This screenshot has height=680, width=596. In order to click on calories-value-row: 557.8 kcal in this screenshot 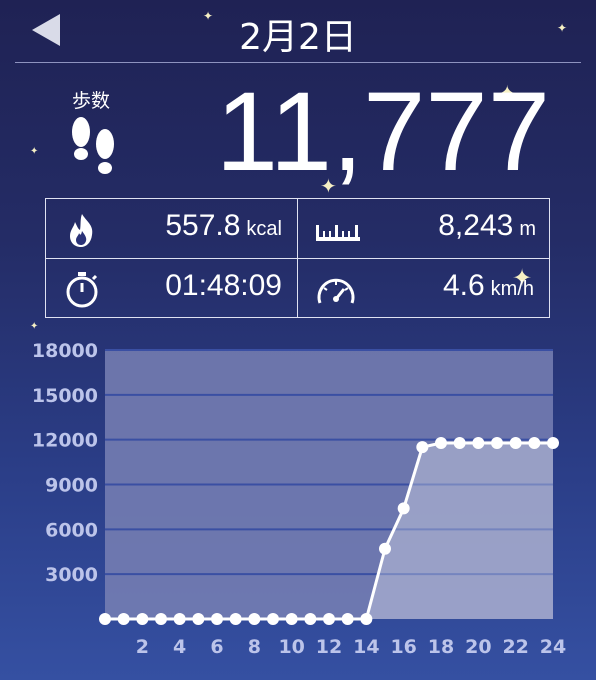, I will do `click(223, 226)`.